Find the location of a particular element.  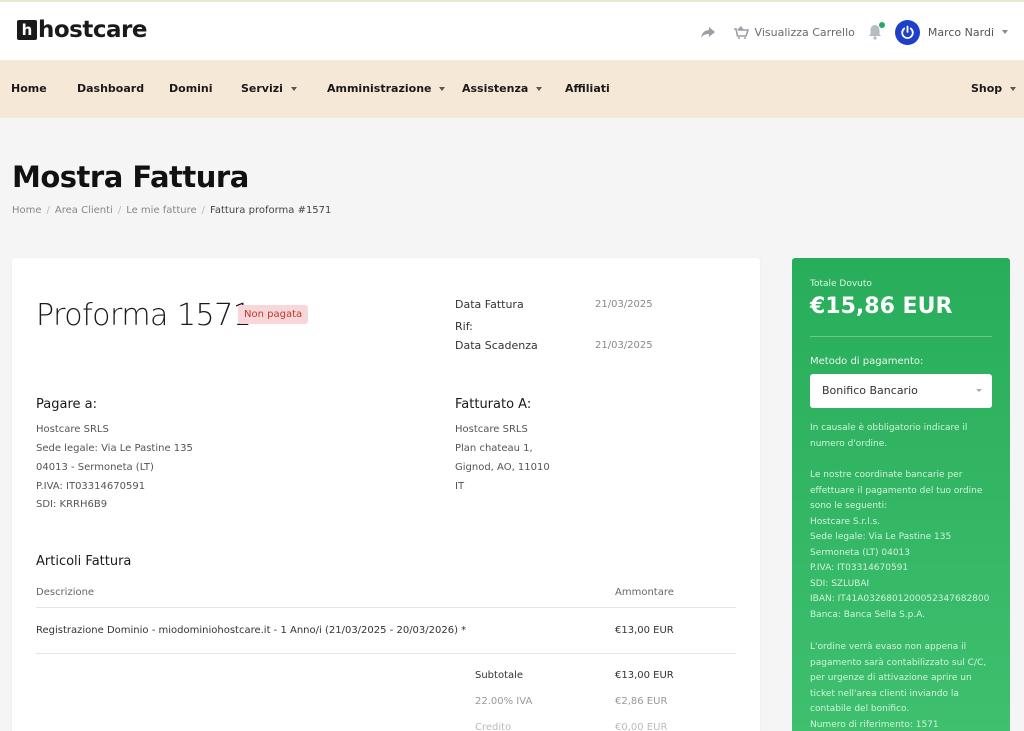

invoice-date-value: 21/03/2025 is located at coordinates (624, 304).